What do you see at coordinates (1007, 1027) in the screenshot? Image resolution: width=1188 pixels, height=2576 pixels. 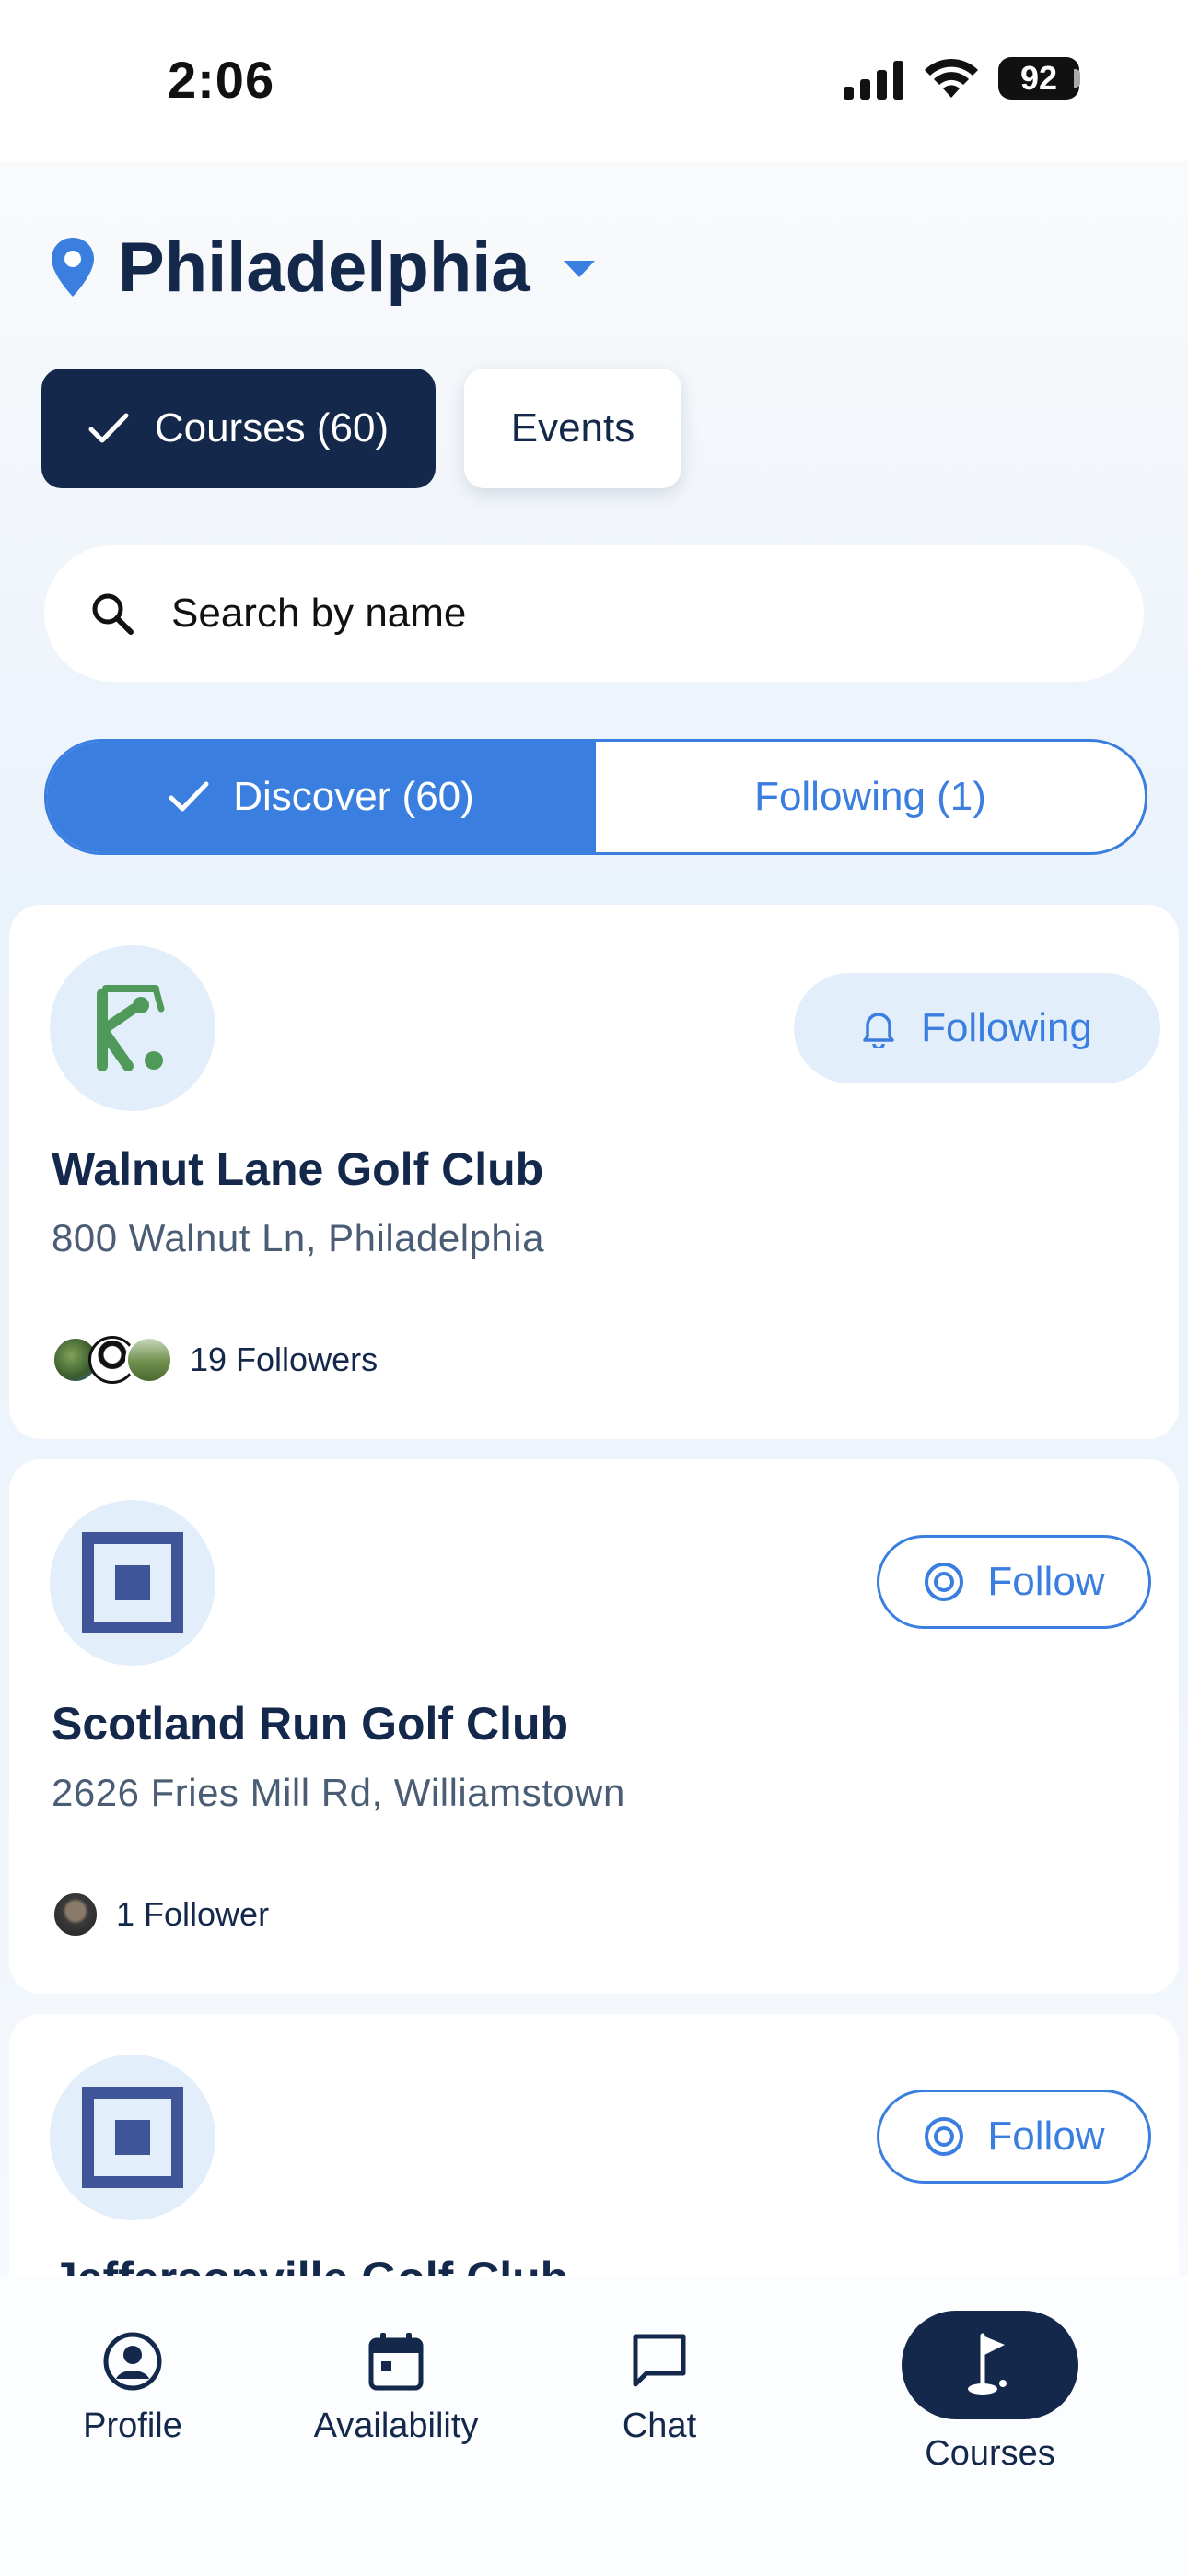 I see `following-button-label: Following` at bounding box center [1007, 1027].